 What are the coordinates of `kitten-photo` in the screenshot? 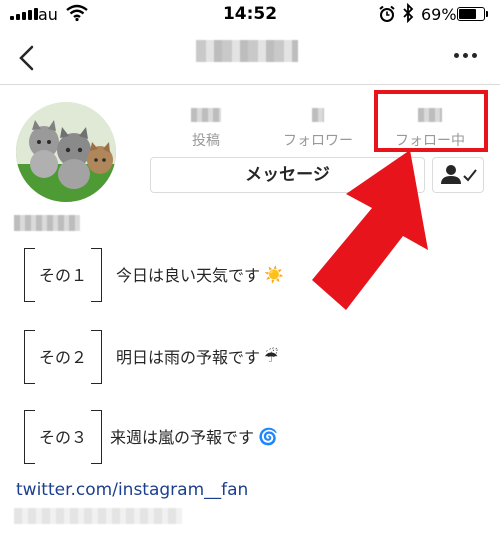 It's located at (66, 152).